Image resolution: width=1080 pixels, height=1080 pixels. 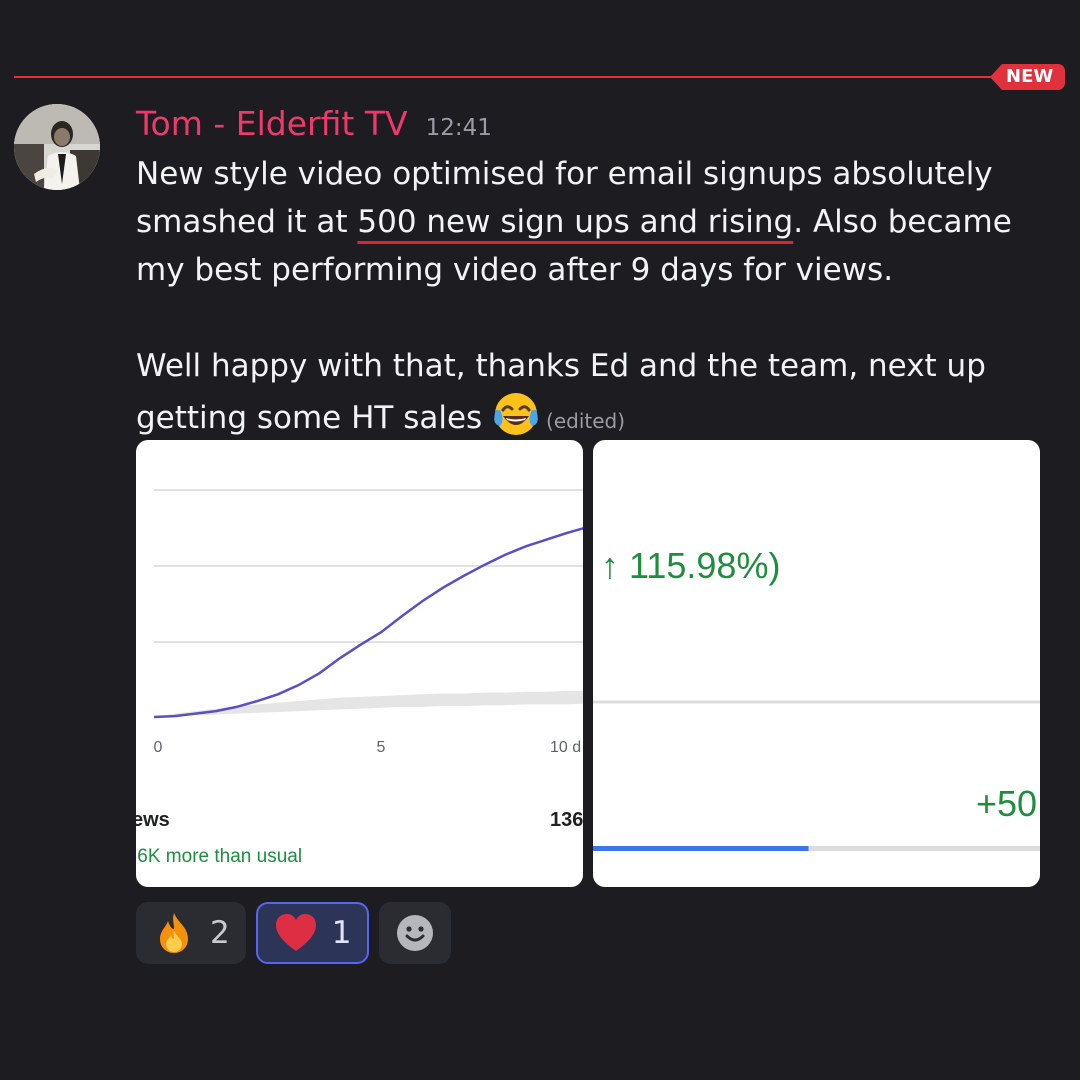 I want to click on avatar-photo, so click(x=57, y=147).